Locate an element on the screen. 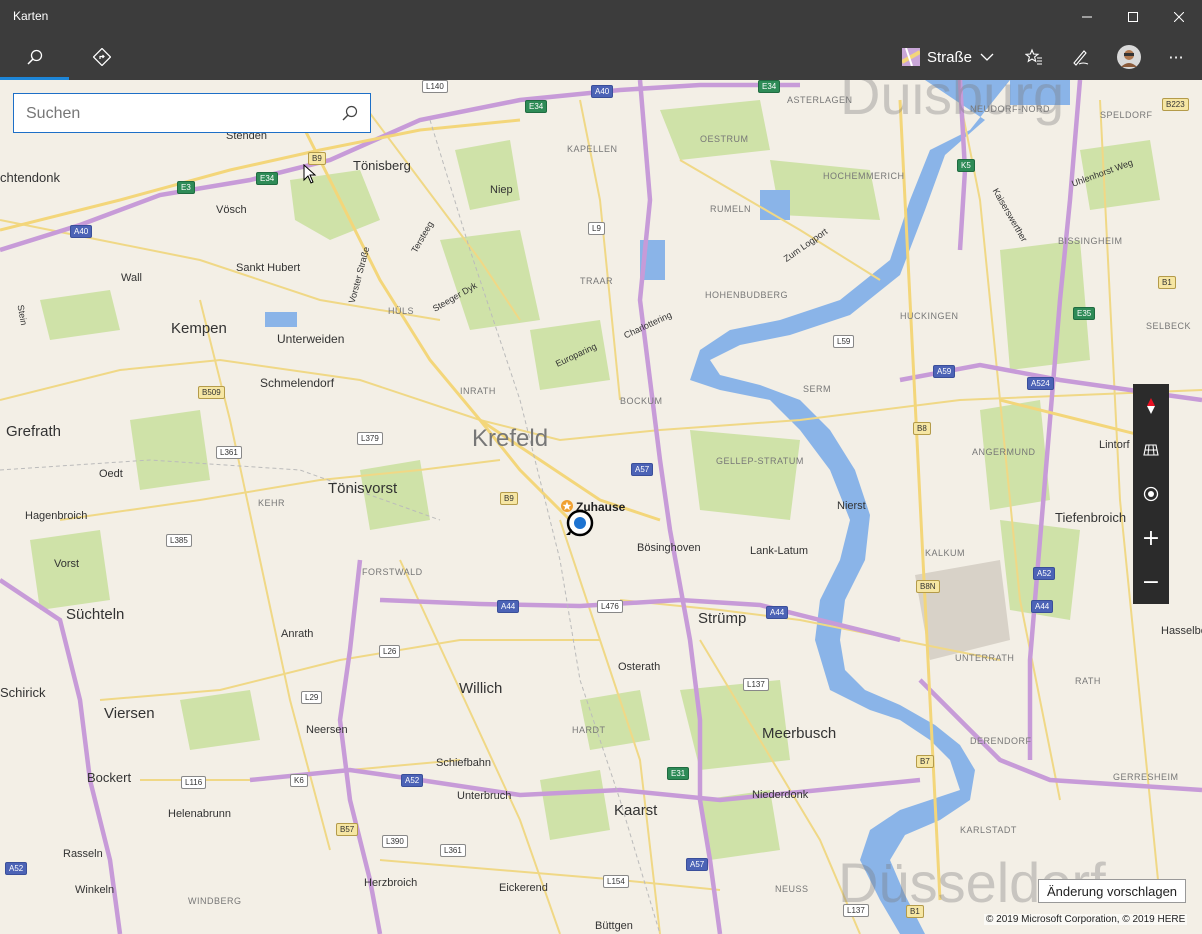 This screenshot has height=934, width=1202. town-label: Vösch is located at coordinates (231, 210).